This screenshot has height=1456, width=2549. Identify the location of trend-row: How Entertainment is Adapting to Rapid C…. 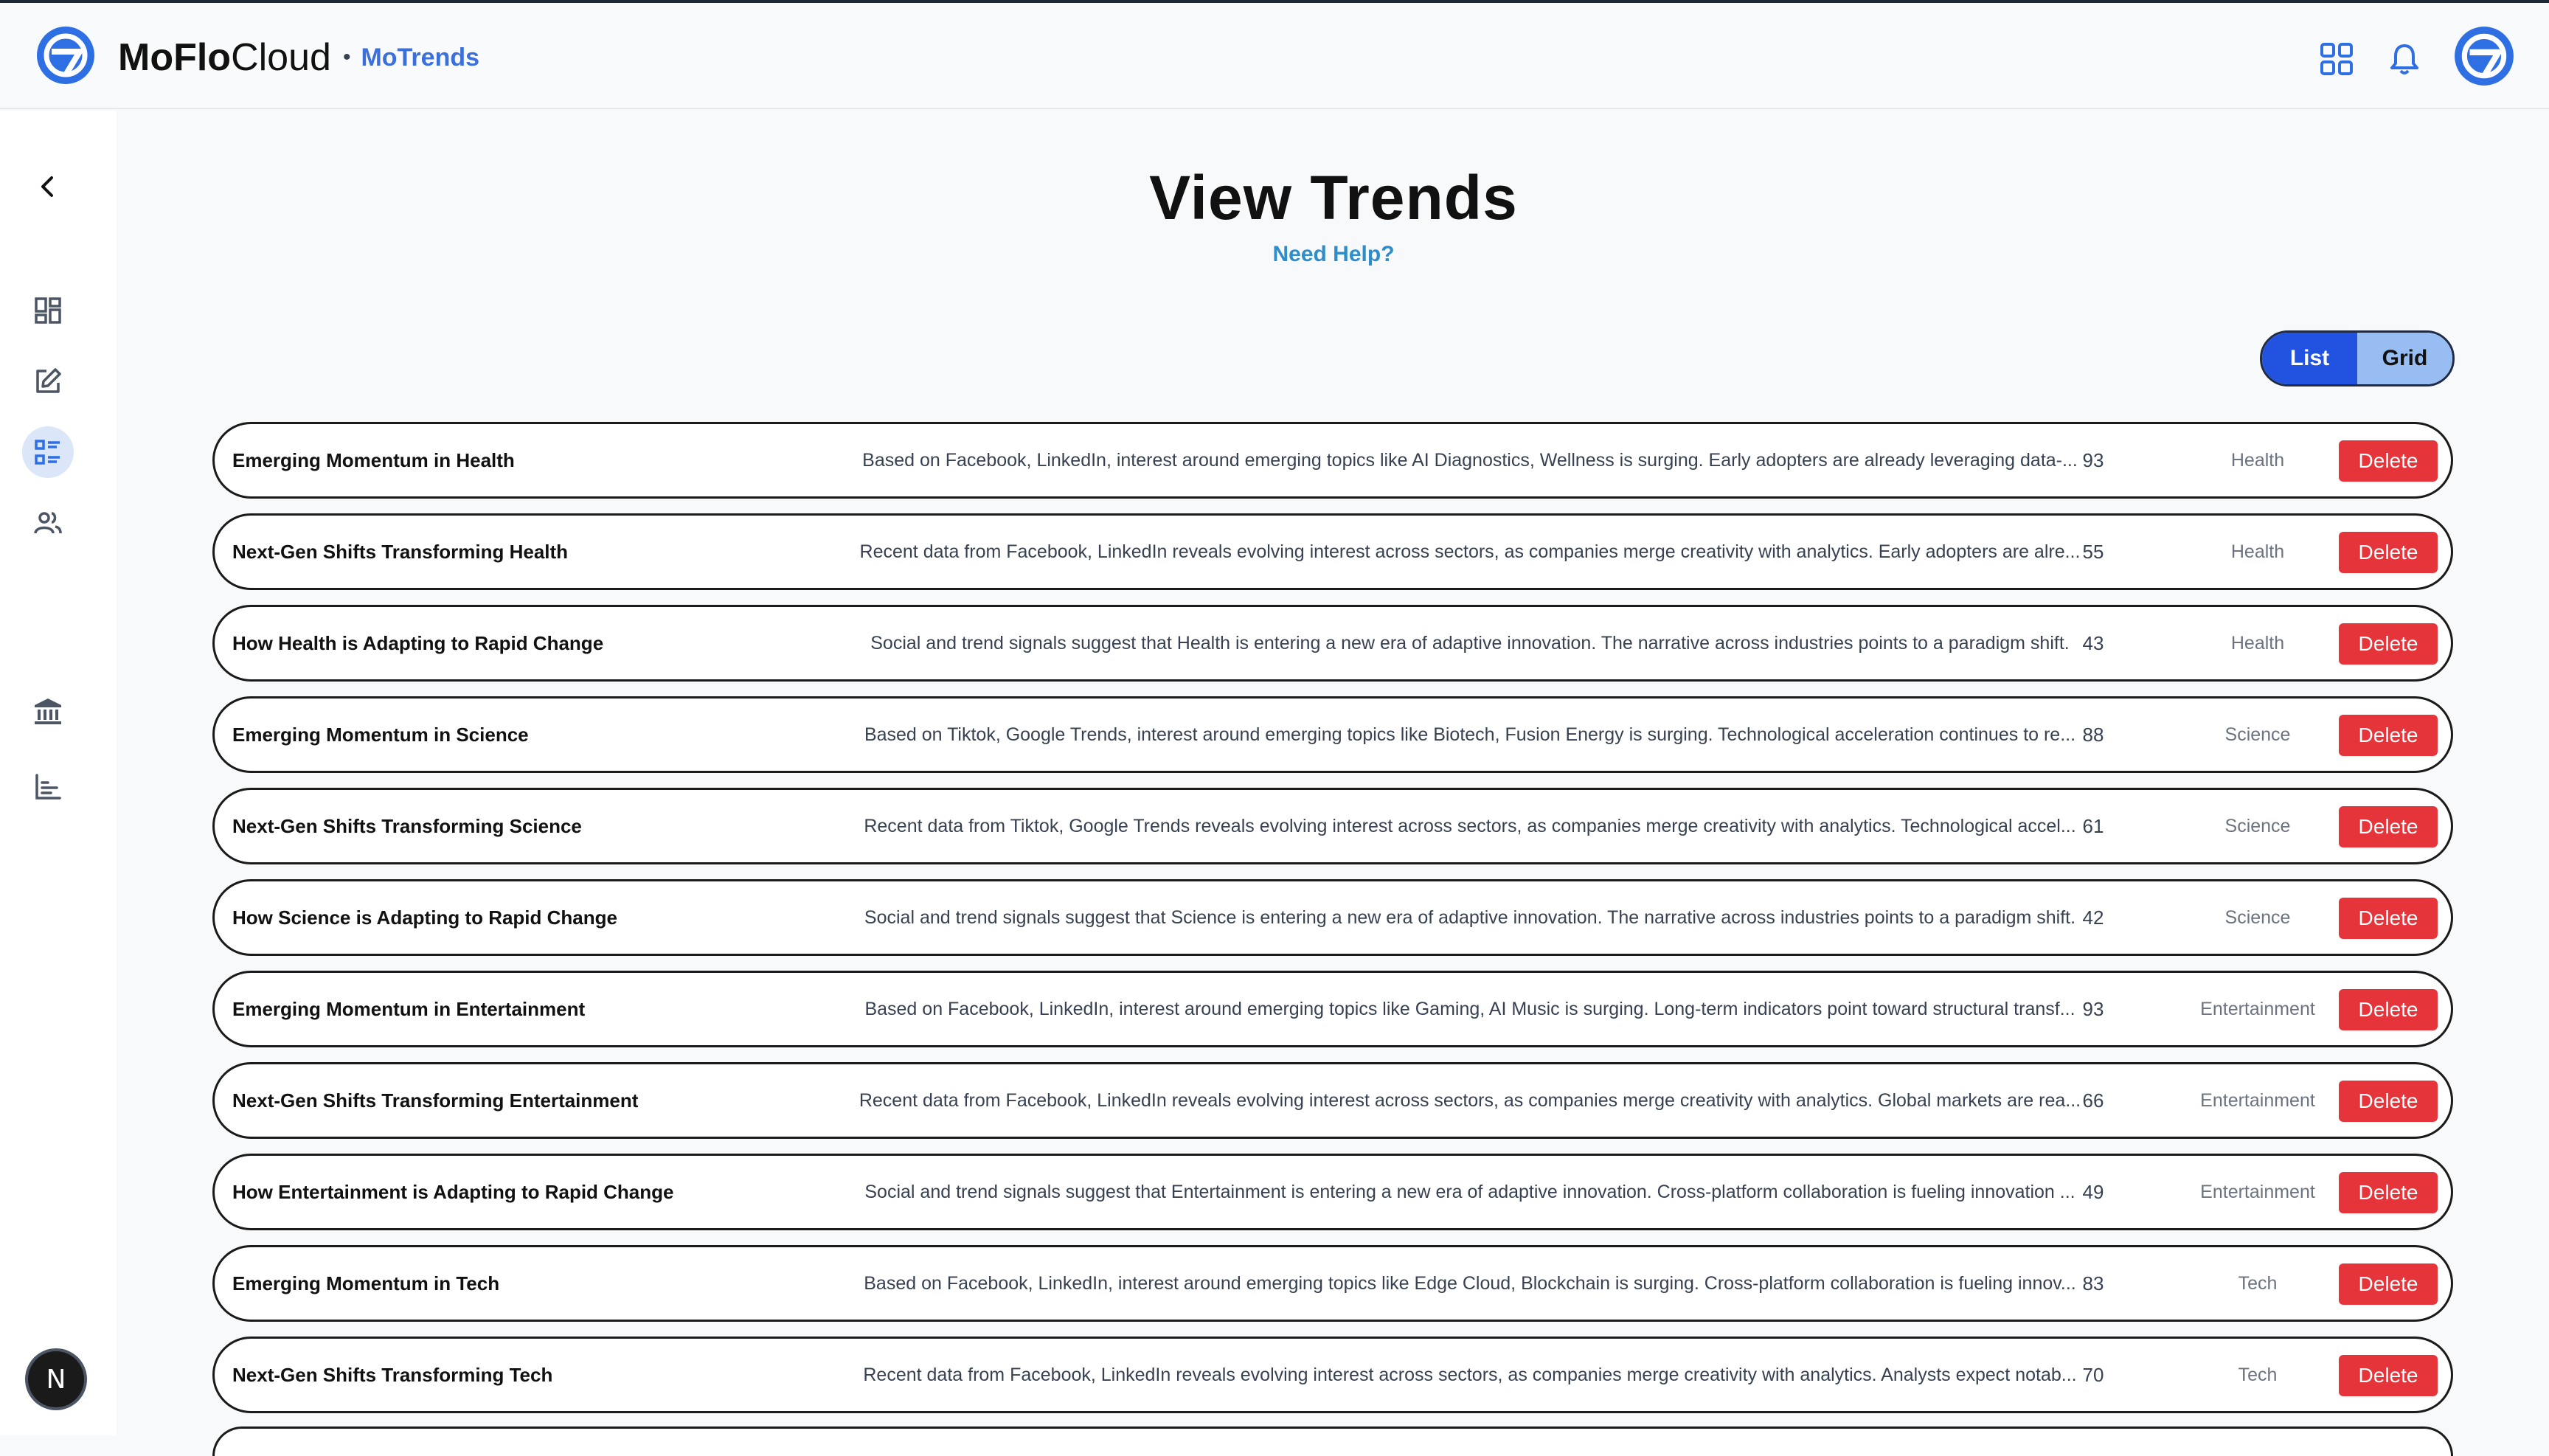
(1332, 1192).